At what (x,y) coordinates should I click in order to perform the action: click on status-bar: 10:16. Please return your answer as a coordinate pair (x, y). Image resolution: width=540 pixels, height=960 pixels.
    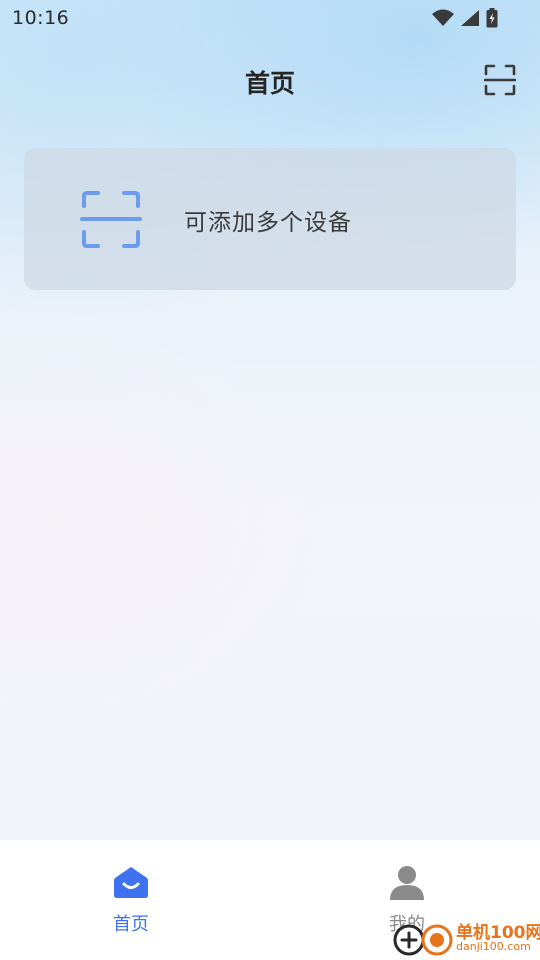
    Looking at the image, I should click on (270, 18).